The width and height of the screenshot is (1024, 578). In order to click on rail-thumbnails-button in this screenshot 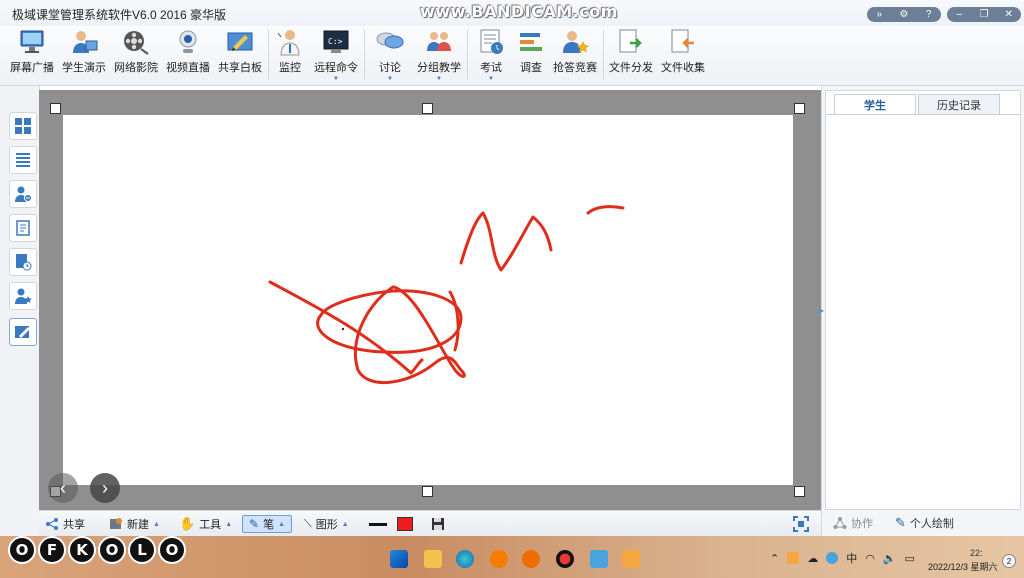, I will do `click(23, 126)`.